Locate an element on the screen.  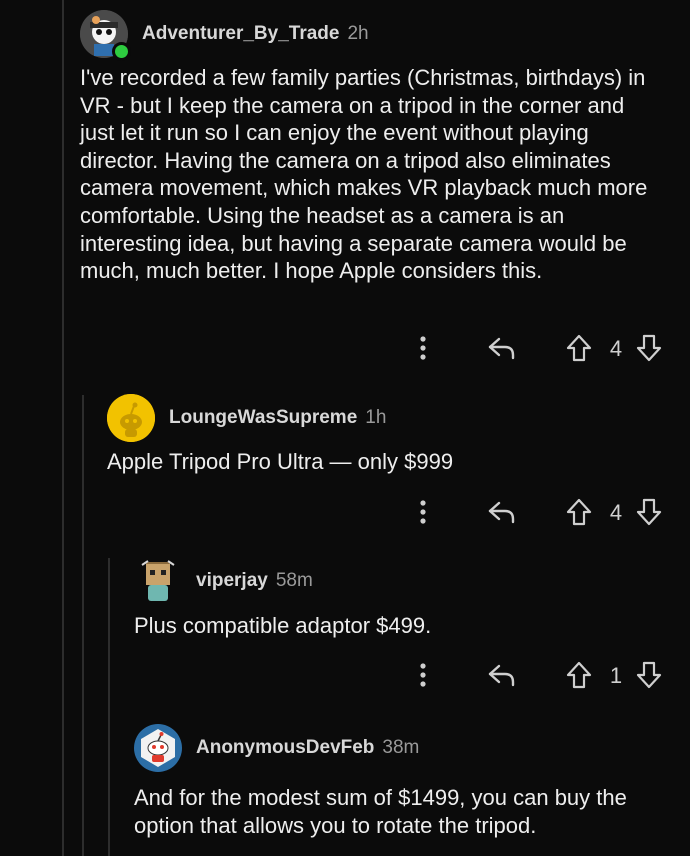
snoo-hexagon-avatar-icon is located at coordinates (158, 748).